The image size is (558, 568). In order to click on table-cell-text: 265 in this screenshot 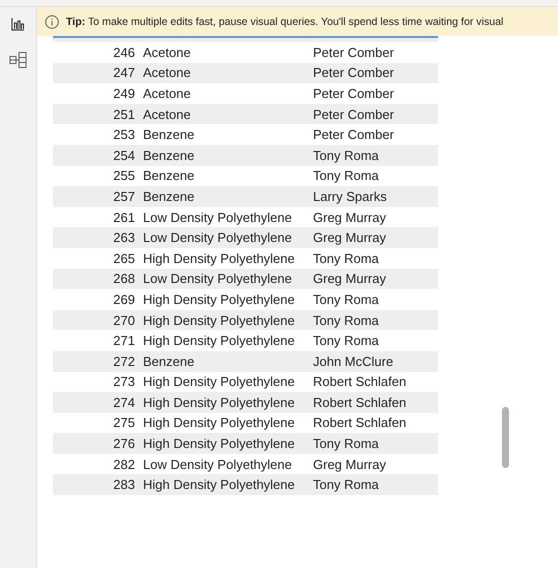, I will do `click(124, 258)`.